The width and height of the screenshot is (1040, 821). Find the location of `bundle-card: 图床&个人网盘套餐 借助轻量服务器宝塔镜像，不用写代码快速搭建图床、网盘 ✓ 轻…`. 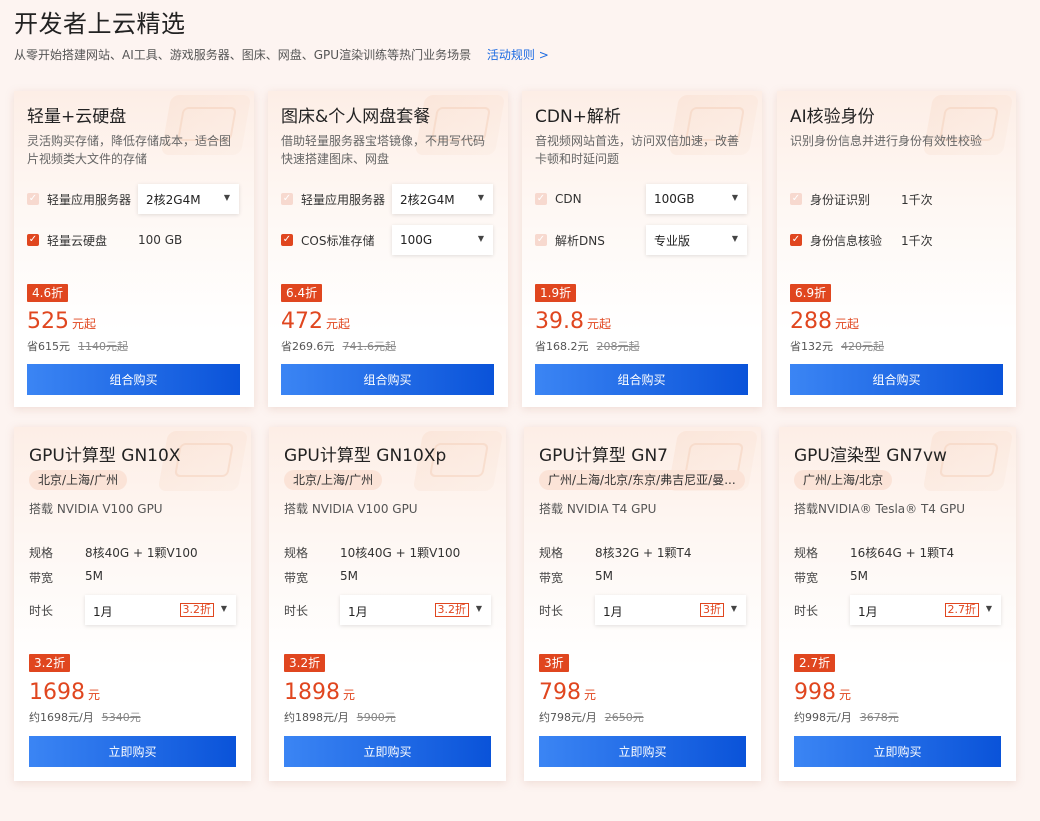

bundle-card: 图床&个人网盘套餐 借助轻量服务器宝塔镜像，不用写代码快速搭建图床、网盘 ✓ 轻… is located at coordinates (388, 249).